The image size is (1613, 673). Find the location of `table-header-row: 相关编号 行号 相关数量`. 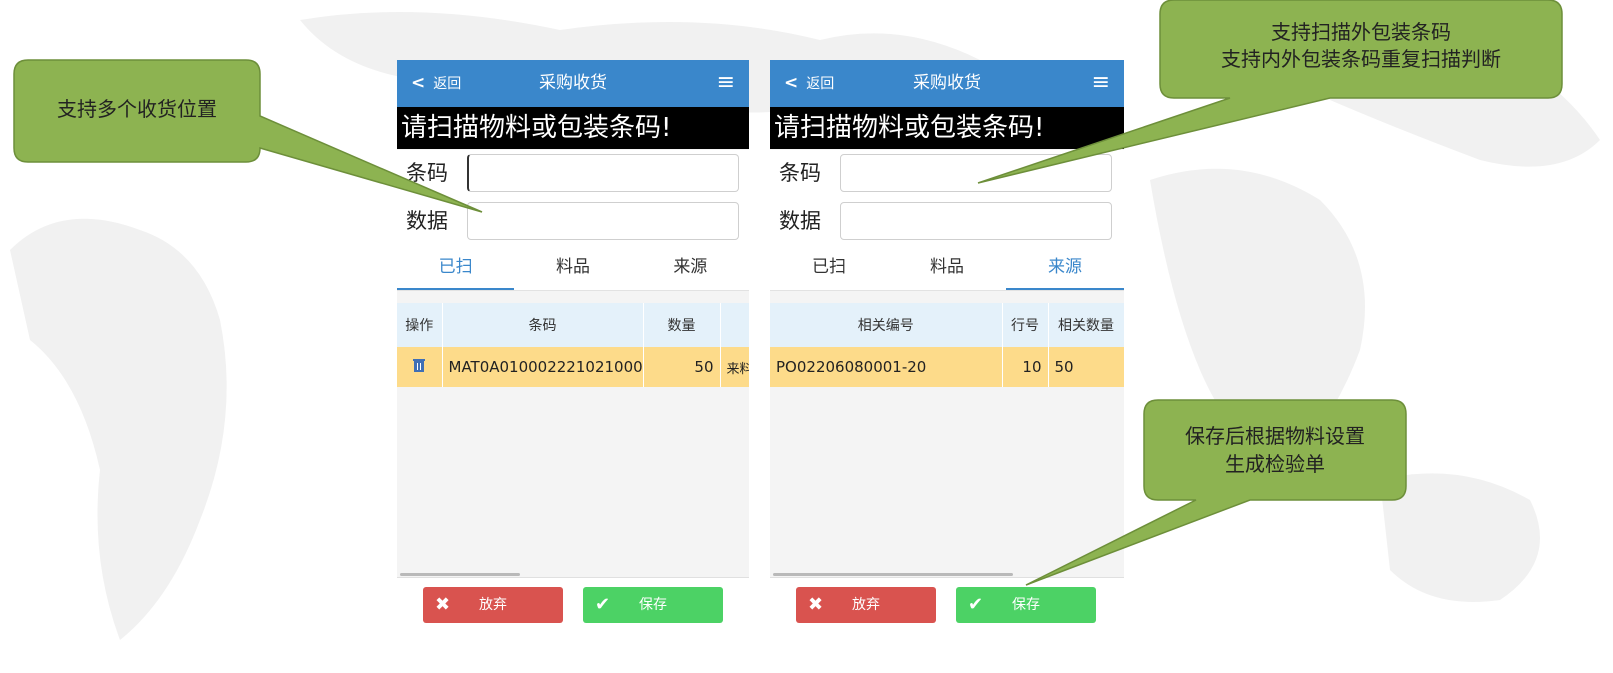

table-header-row: 相关编号 行号 相关数量 is located at coordinates (947, 325).